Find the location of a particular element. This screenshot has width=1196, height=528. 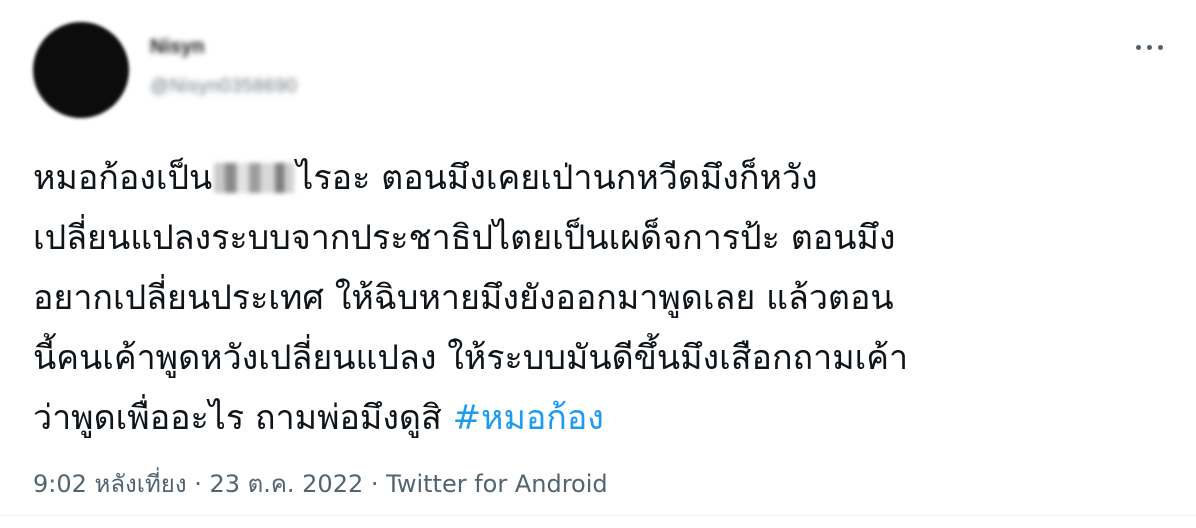

tweet-line-5: ว่าพูดเพื่ออะไร ถามพ่อมึงดูสิ #หมอก้อง is located at coordinates (603, 418).